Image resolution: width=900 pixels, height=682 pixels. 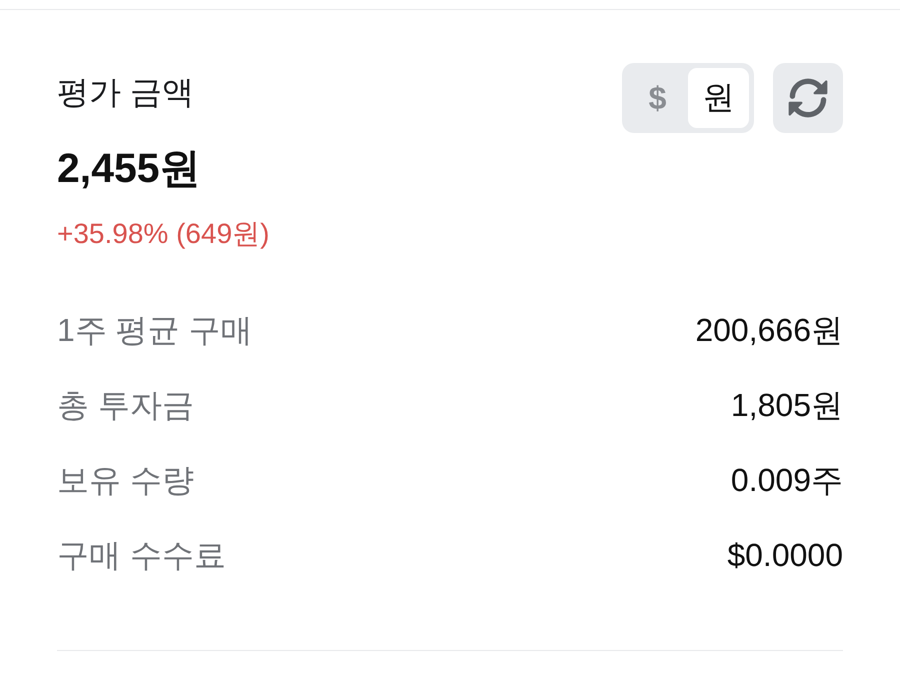 What do you see at coordinates (155, 330) in the screenshot?
I see `detail-label: 1주 평균 구매` at bounding box center [155, 330].